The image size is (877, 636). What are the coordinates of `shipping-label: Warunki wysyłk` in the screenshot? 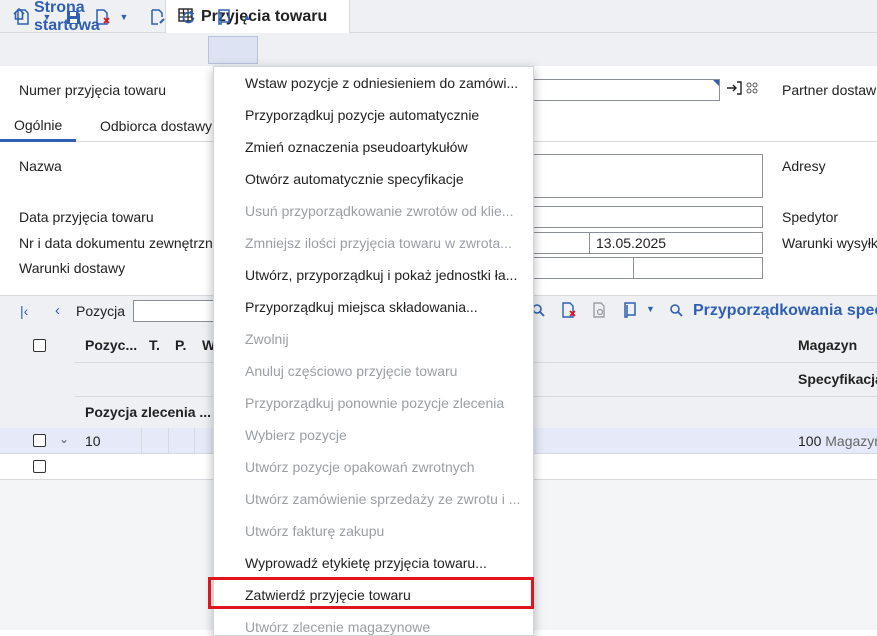 It's located at (829, 243).